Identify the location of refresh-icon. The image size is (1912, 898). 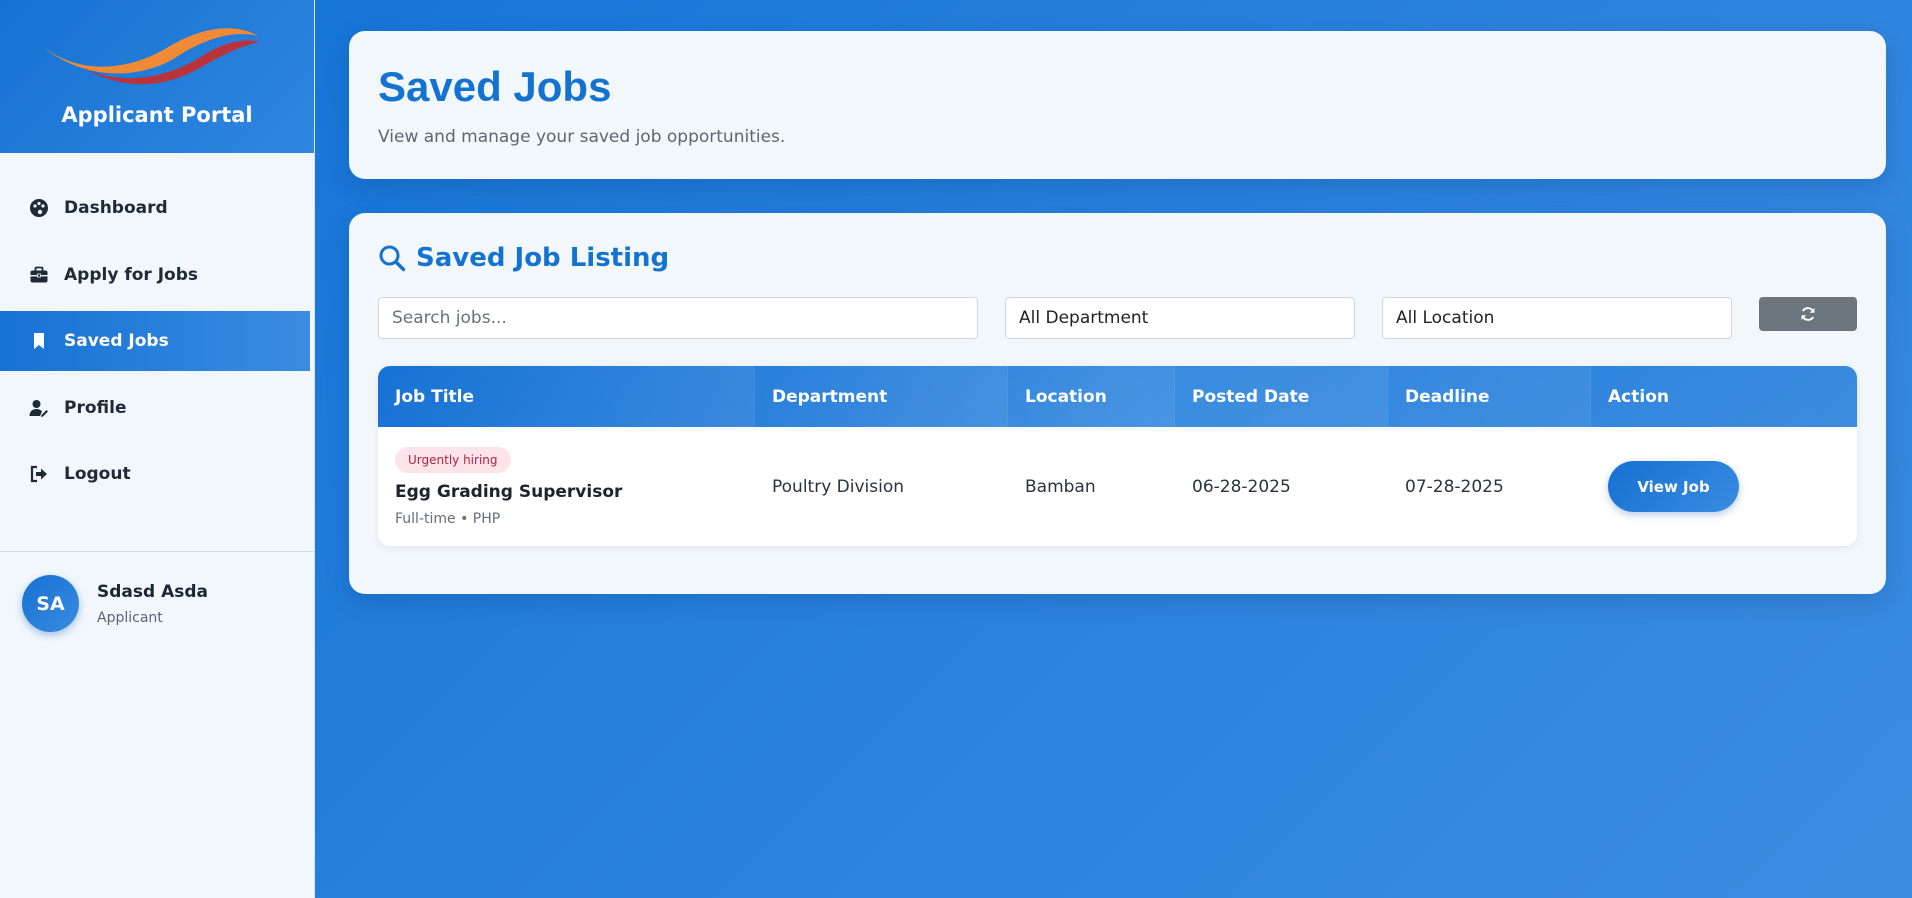
(1808, 314).